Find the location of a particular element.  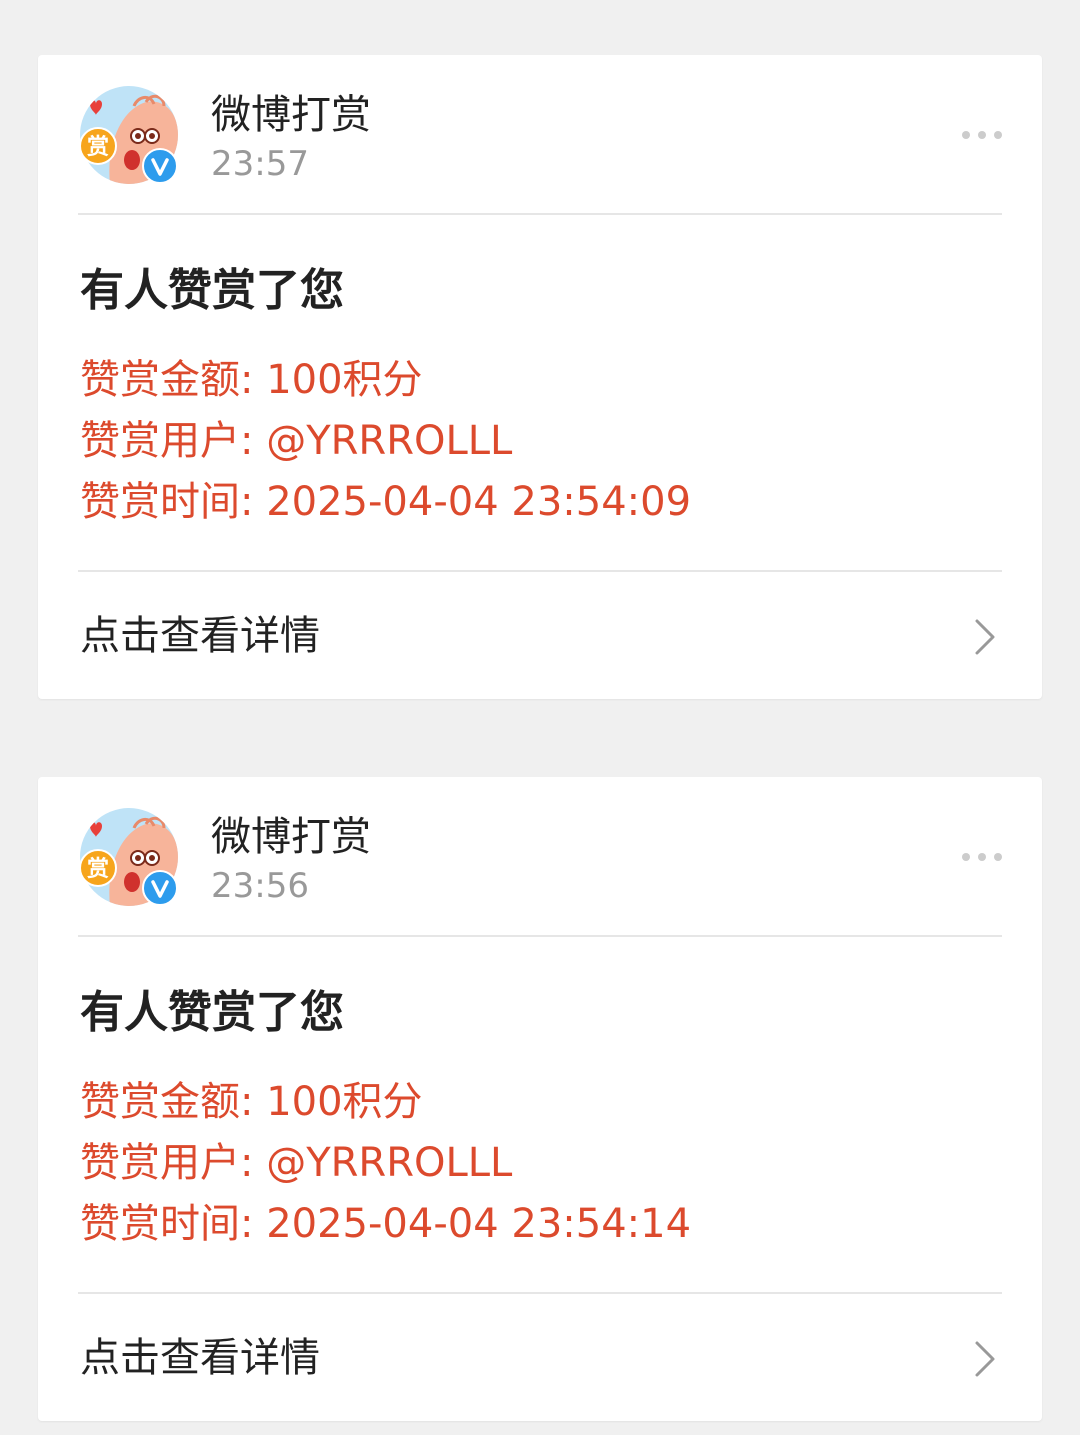

message-time: 23:57 is located at coordinates (260, 164).